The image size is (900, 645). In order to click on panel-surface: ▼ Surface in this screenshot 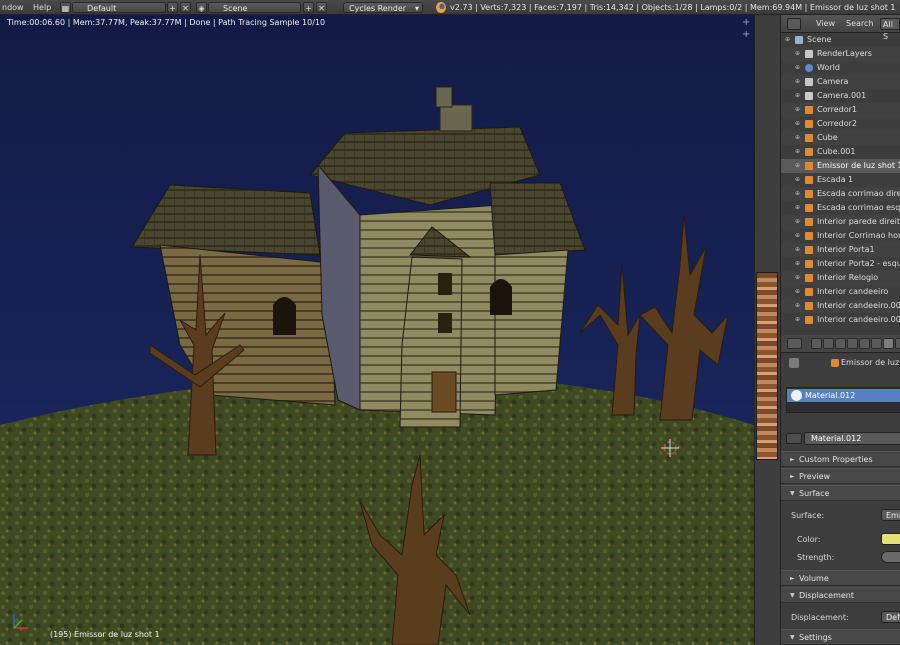, I will do `click(840, 493)`.